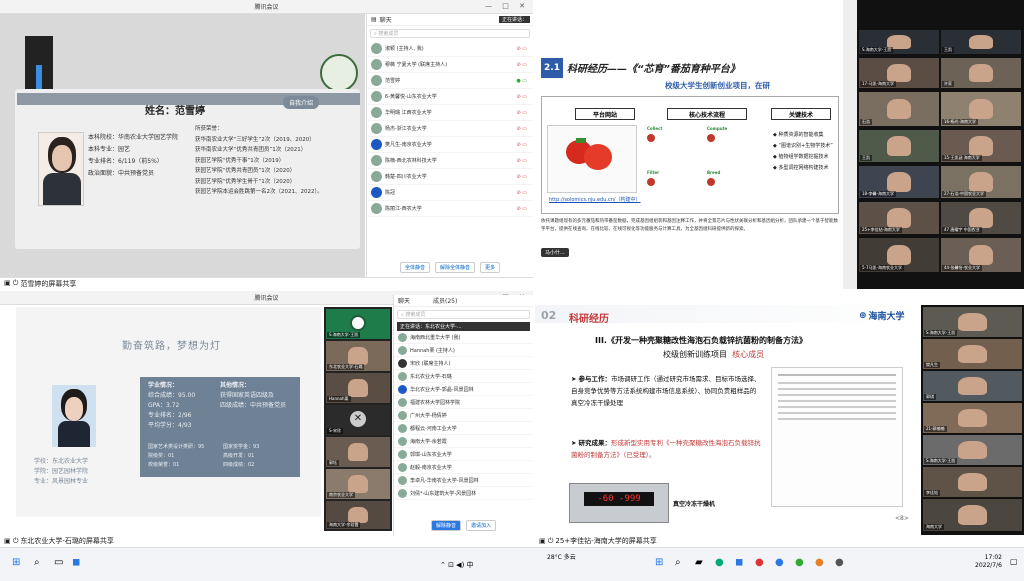 This screenshot has height=581, width=1024. I want to click on list-item: 华北农业大学-郭晶-风景园林, so click(463, 389).